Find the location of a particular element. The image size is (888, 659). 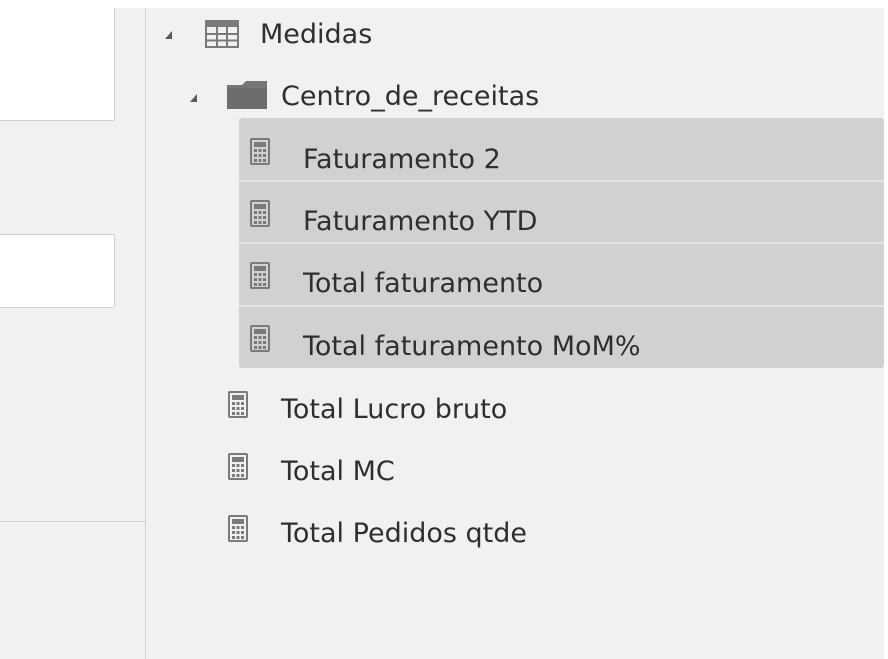

tree-folder-centro-de-receitas: Centro_de_receitas is located at coordinates (410, 96).